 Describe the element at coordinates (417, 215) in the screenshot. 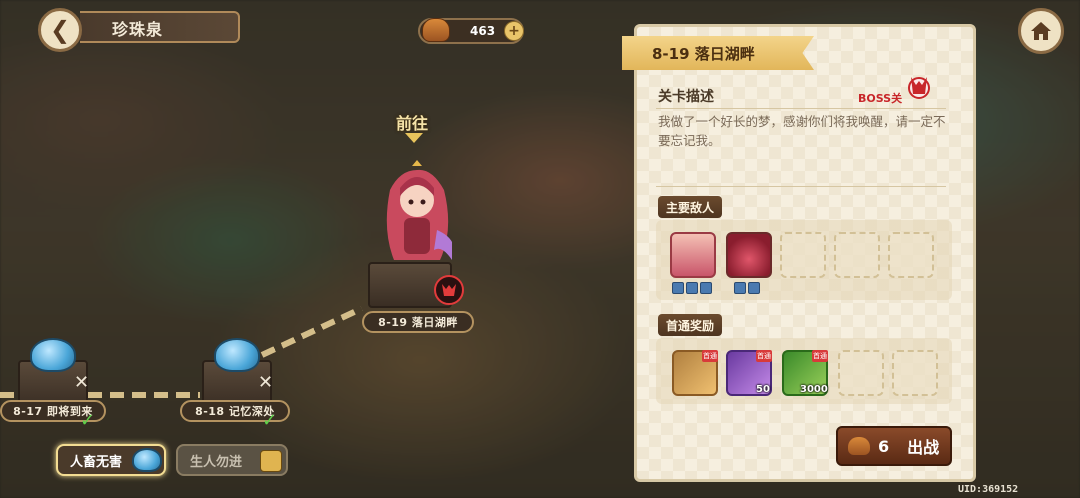

I see `boss-character-sprite` at that location.